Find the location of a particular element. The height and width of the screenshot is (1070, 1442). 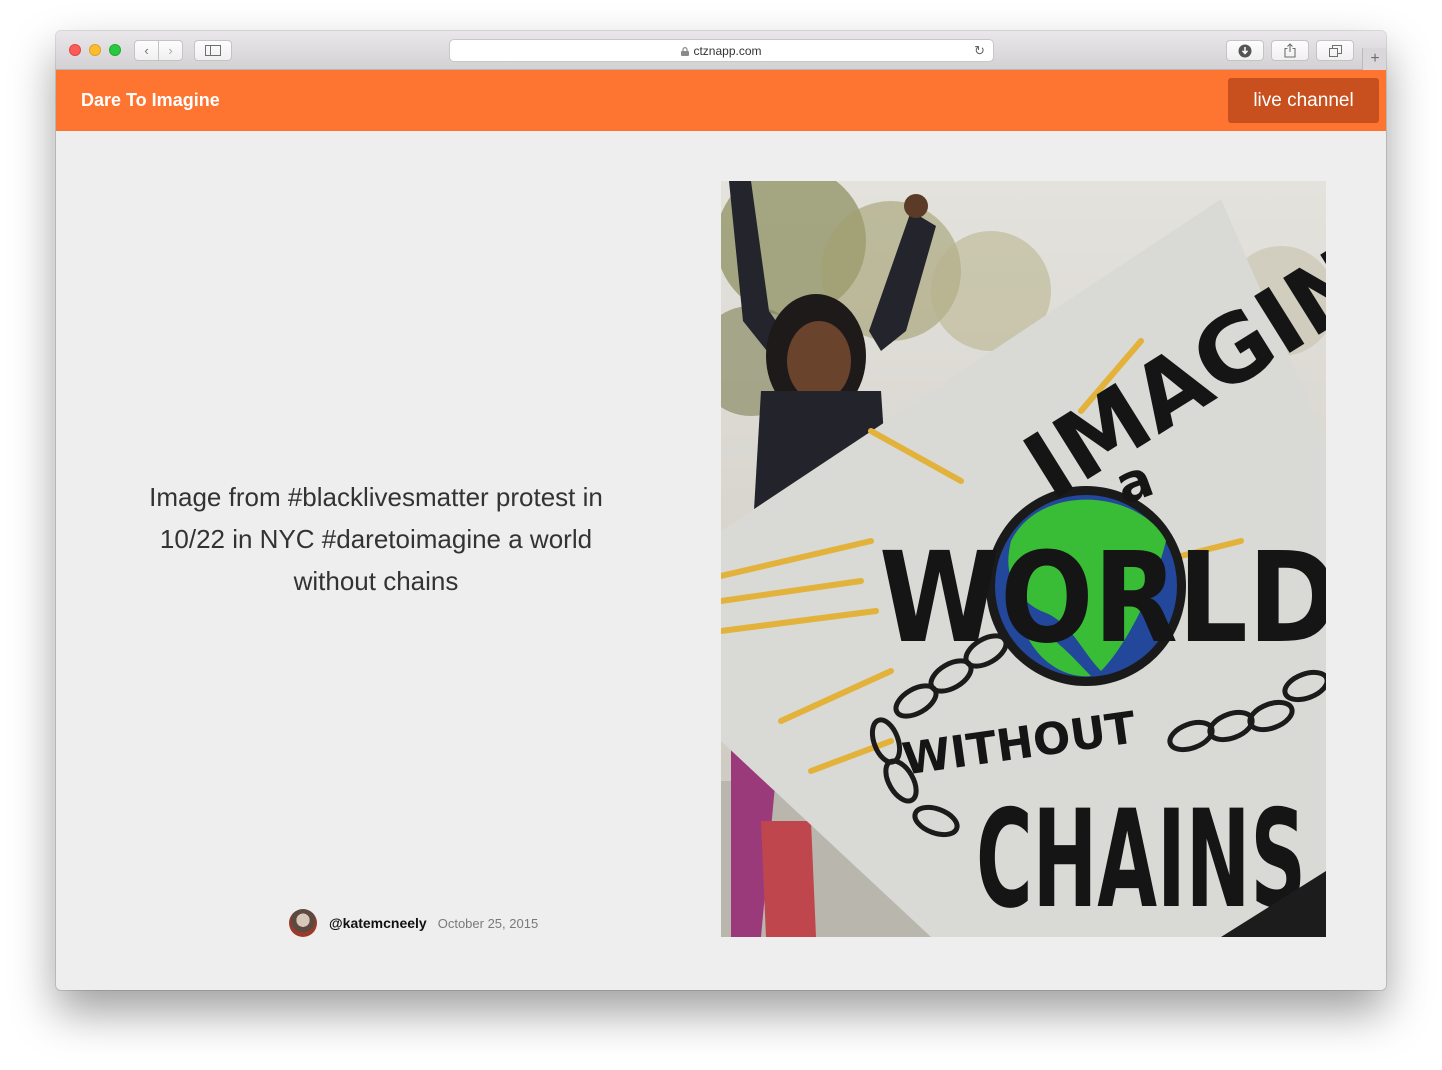

sign-line-3: WORLD is located at coordinates (1102, 598).